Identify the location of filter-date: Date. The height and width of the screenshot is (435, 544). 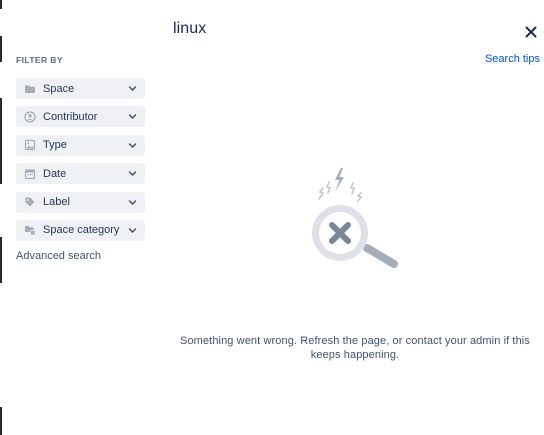
(80, 174).